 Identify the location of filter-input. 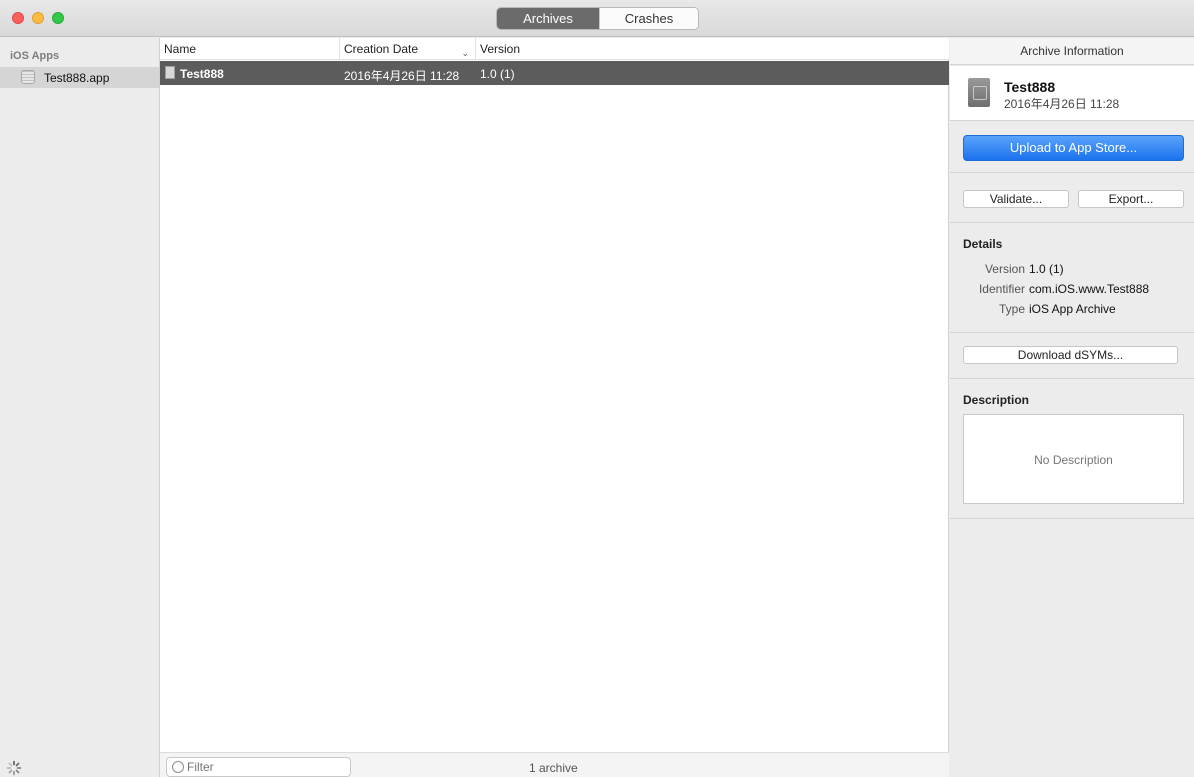
(267, 767).